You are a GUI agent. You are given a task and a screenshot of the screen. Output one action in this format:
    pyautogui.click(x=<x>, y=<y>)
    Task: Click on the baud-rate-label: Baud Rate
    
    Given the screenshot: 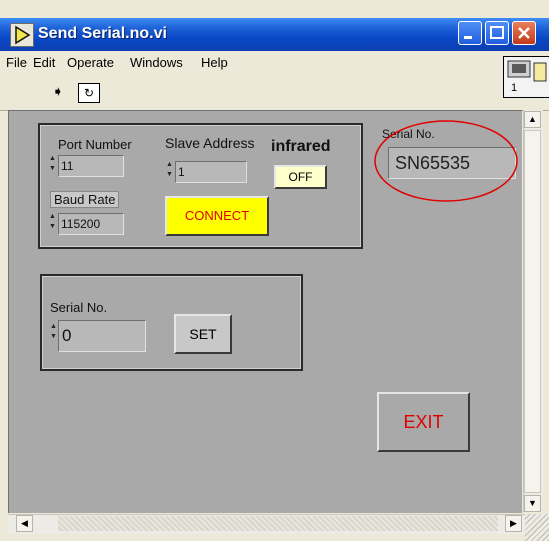 What is the action you would take?
    pyautogui.click(x=85, y=199)
    